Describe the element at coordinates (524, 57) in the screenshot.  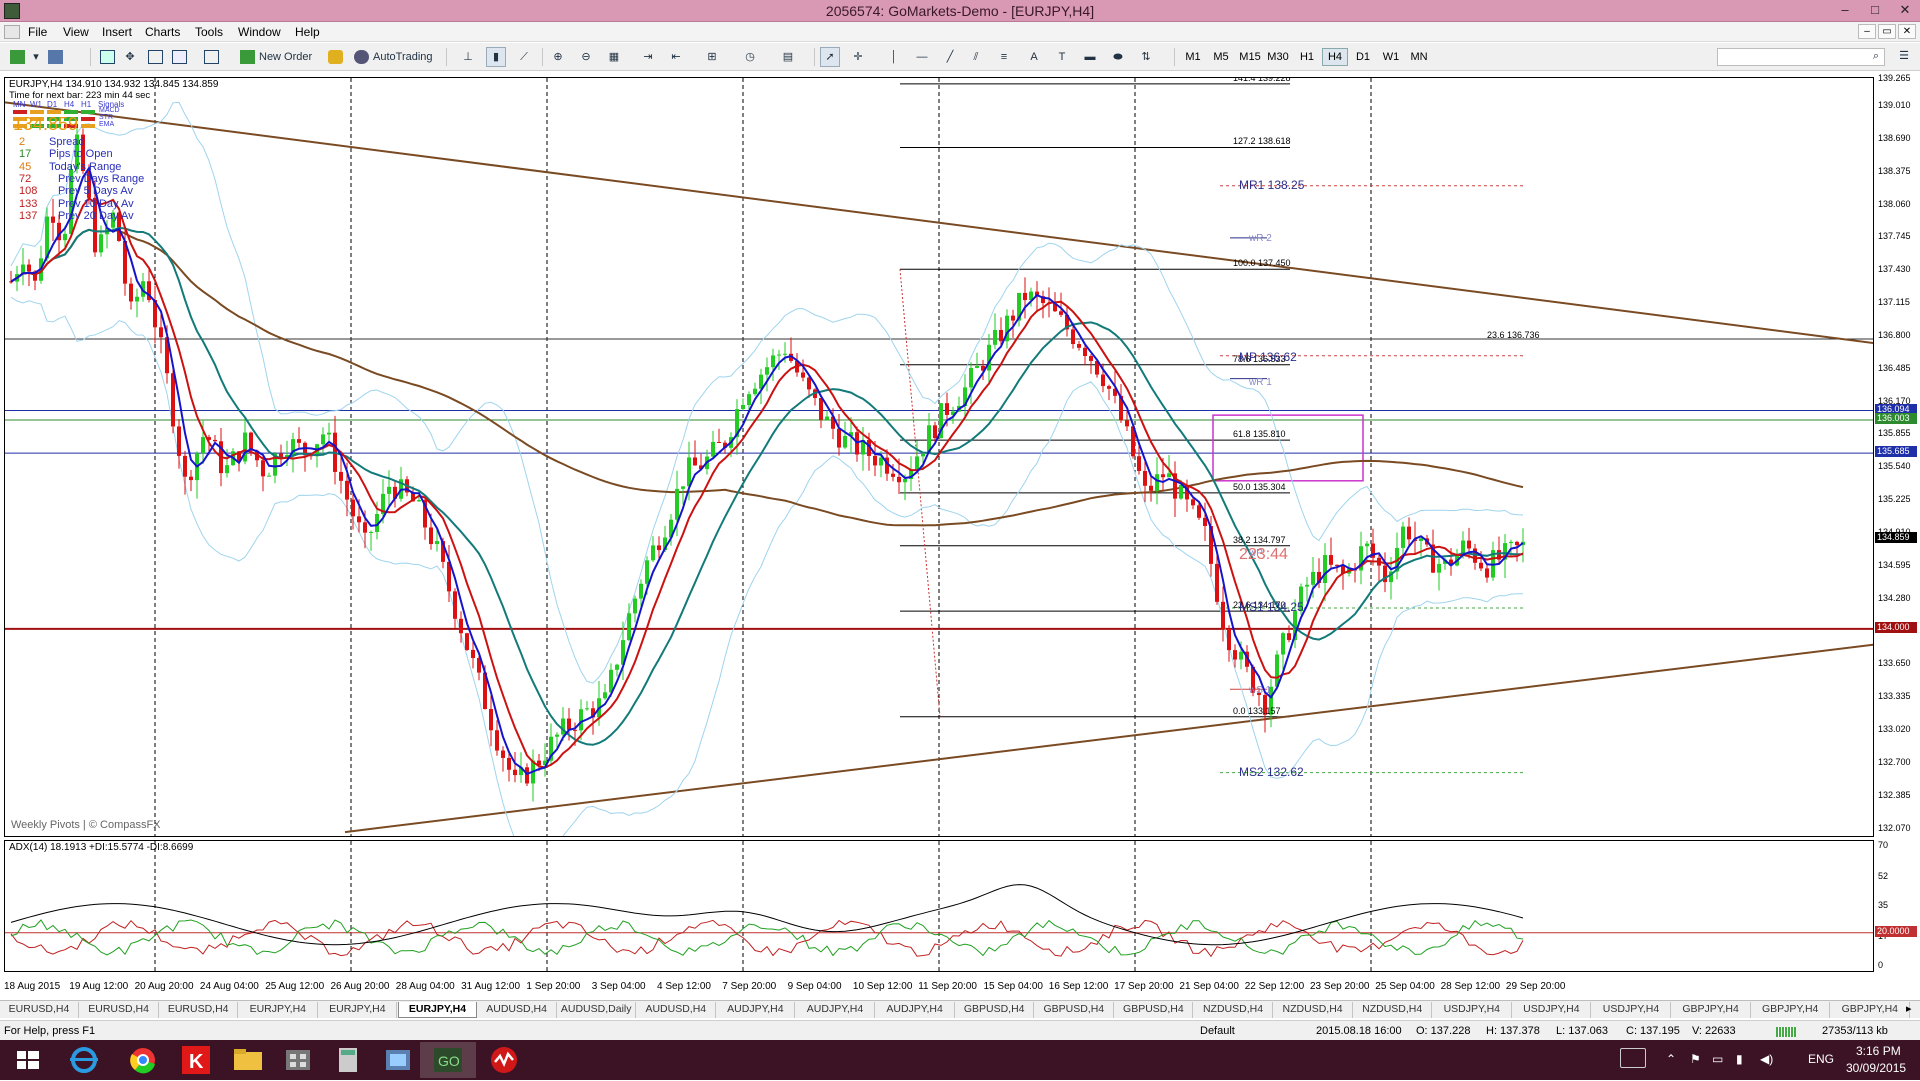
I see `line-chart-icon: ⟋` at that location.